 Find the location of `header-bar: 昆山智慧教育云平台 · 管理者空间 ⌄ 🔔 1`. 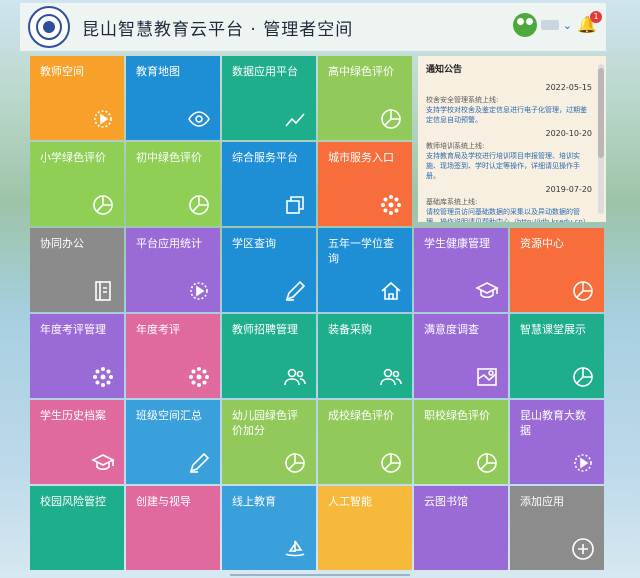

header-bar: 昆山智慧教育云平台 · 管理者空间 ⌄ 🔔 1 is located at coordinates (313, 27).